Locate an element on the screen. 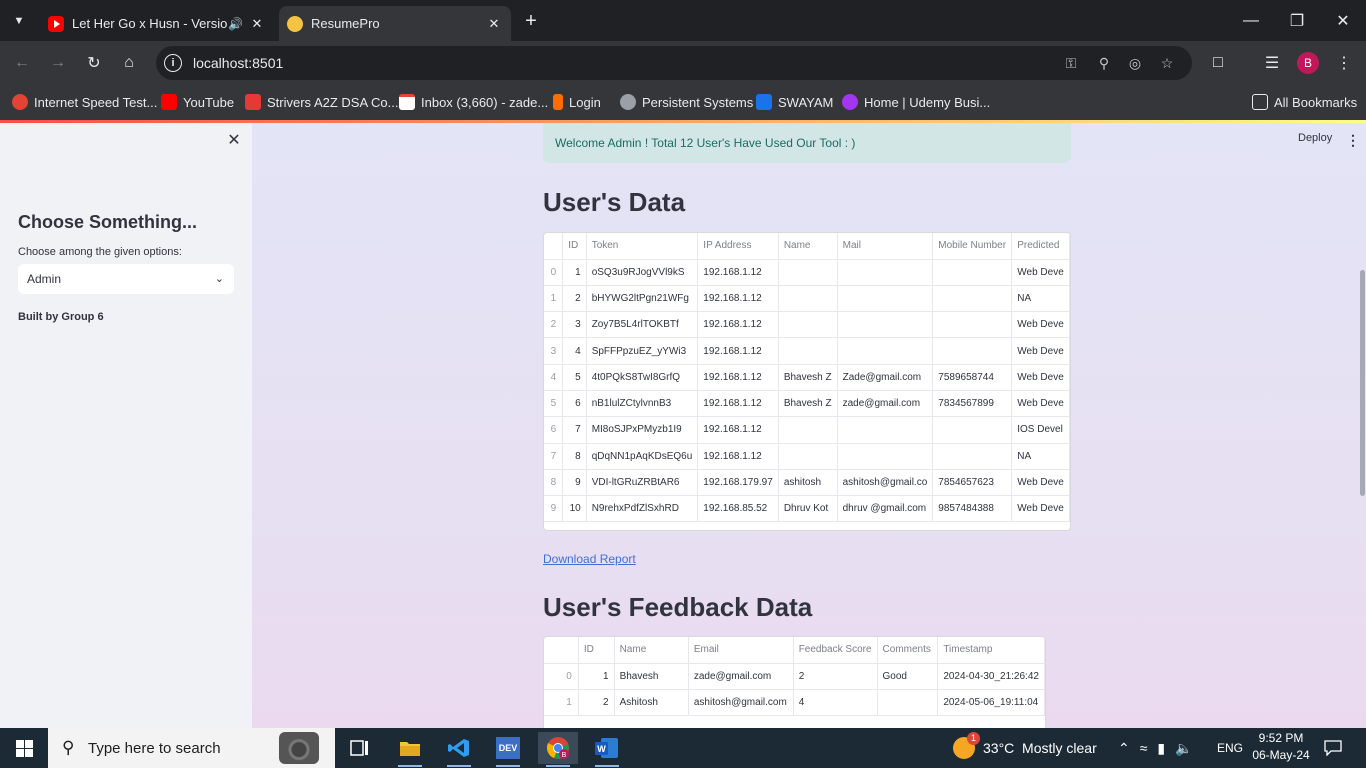 This screenshot has width=1366, height=768. table-cell: 5 is located at coordinates (574, 377).